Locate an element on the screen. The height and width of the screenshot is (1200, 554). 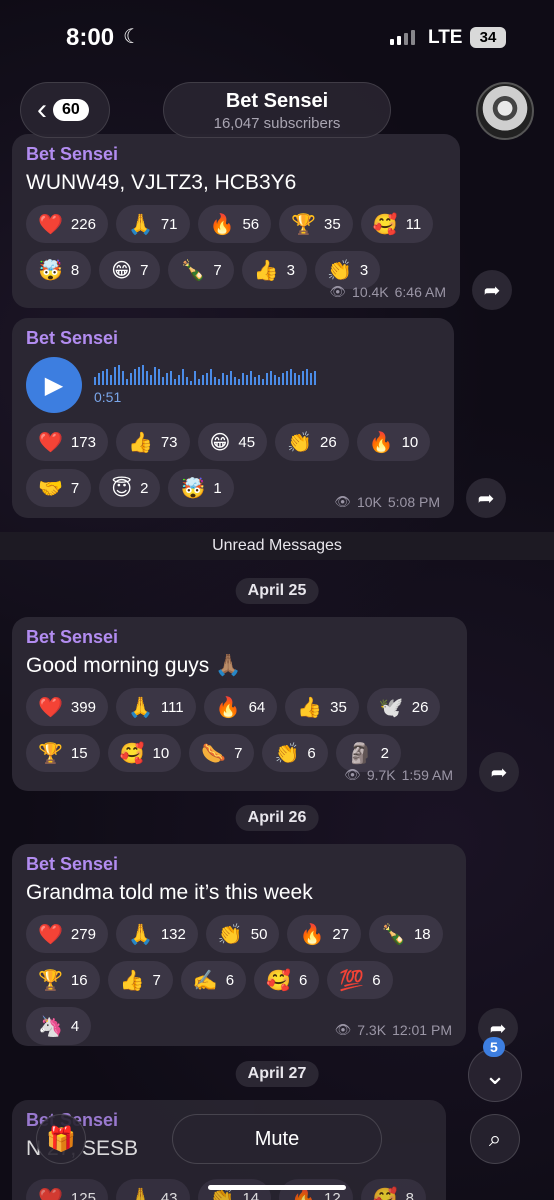
reaction-emoji: 🗿 is located at coordinates (360, 753).